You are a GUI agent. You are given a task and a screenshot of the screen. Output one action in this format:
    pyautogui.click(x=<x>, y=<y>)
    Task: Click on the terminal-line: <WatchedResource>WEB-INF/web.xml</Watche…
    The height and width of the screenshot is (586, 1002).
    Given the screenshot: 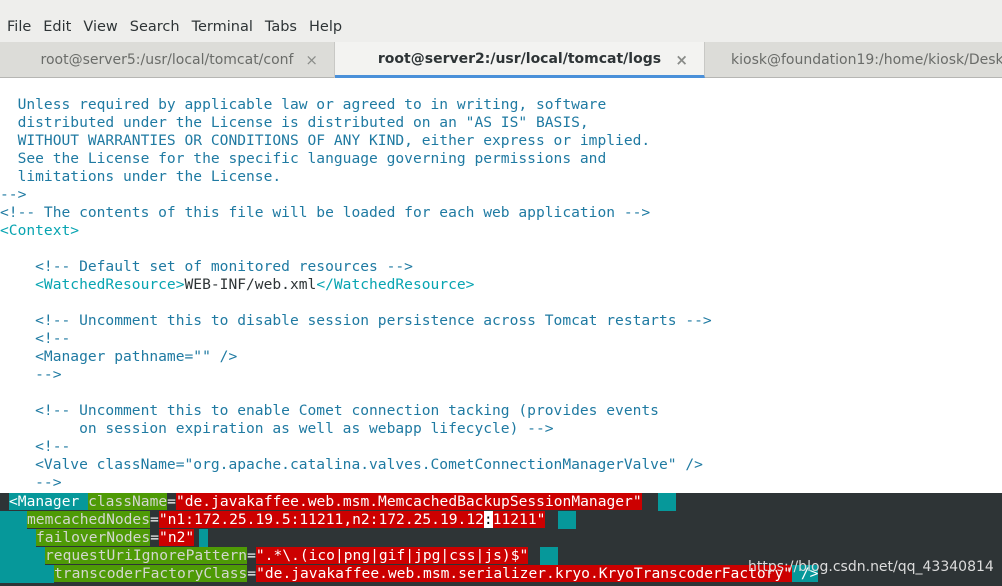 What is the action you would take?
    pyautogui.click(x=237, y=285)
    